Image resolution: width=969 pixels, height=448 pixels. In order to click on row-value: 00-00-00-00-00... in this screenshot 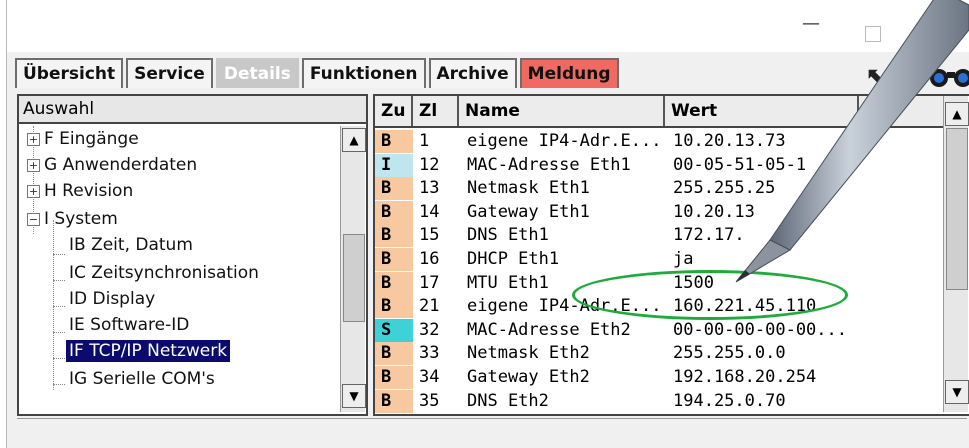, I will do `click(803, 330)`.